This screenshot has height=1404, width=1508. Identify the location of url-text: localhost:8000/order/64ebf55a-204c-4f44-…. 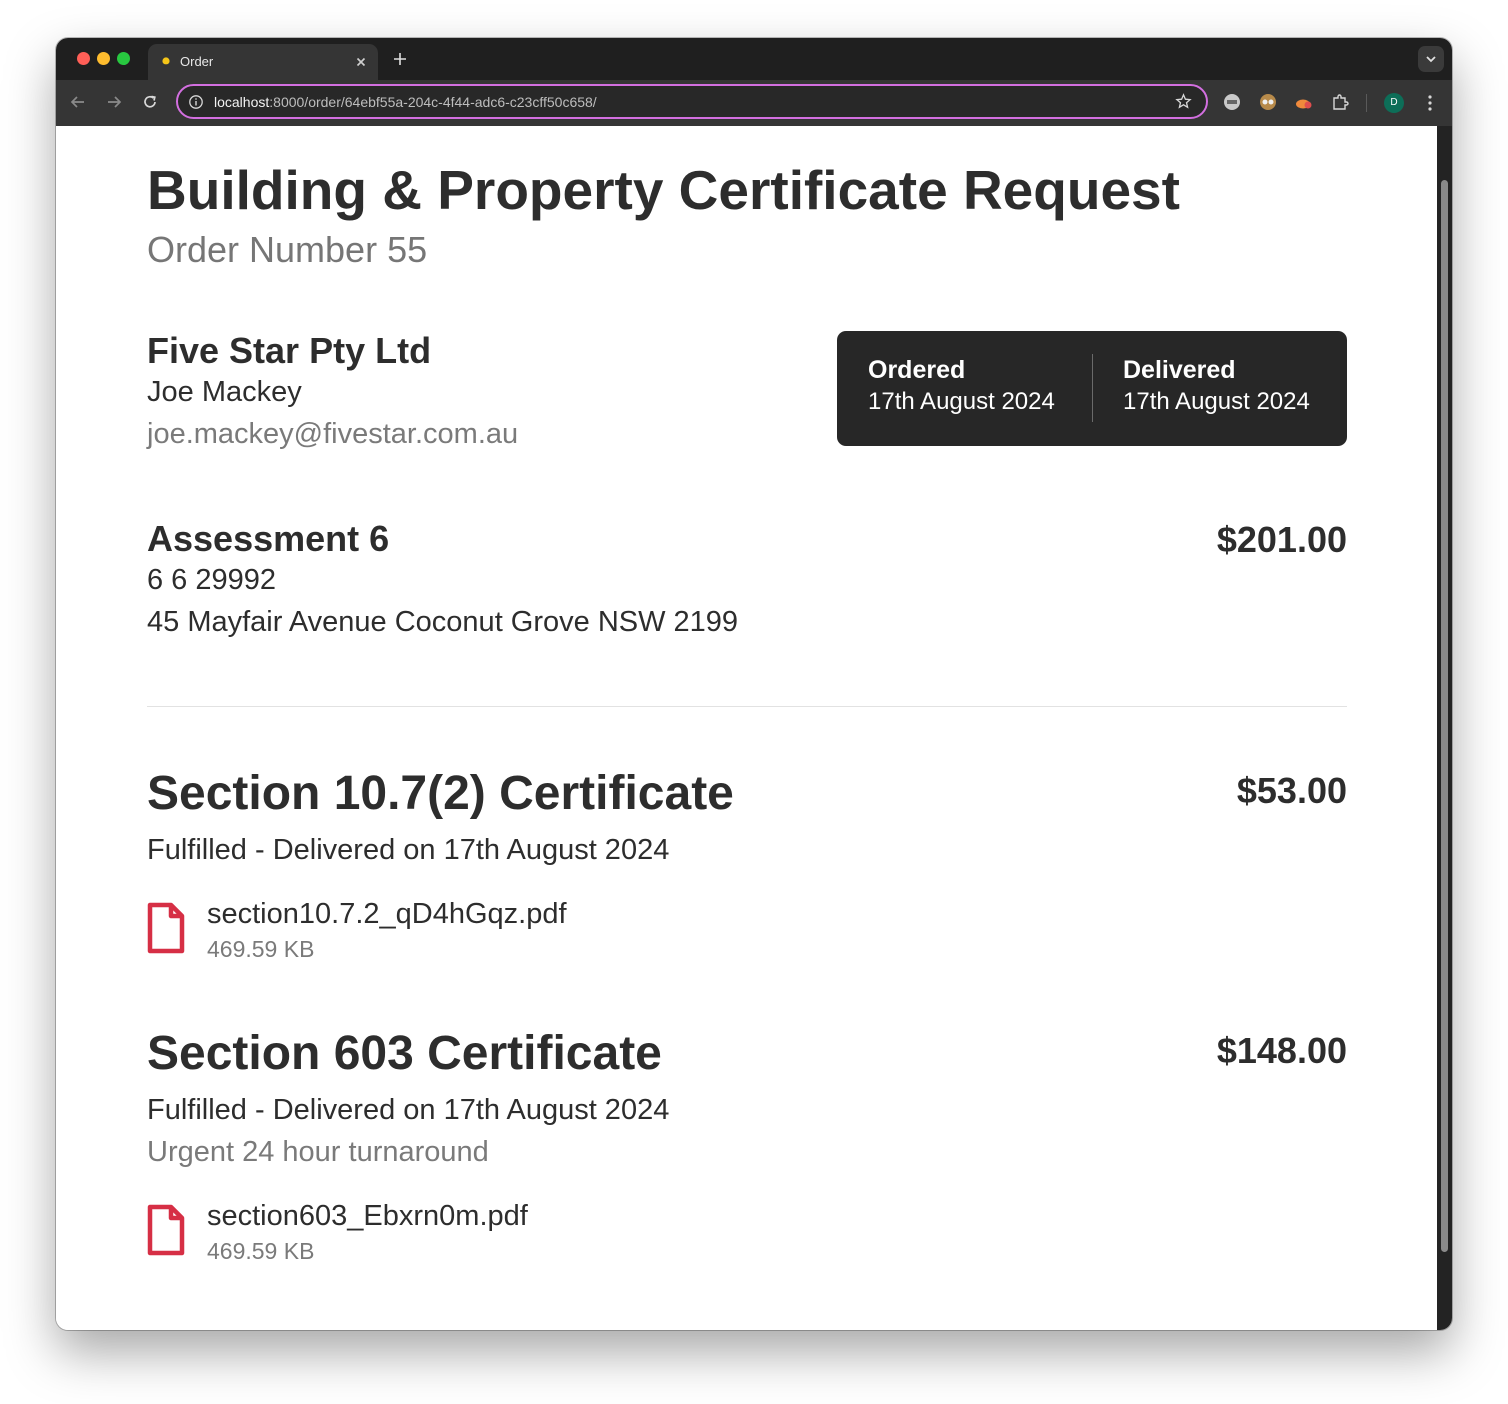
(405, 102).